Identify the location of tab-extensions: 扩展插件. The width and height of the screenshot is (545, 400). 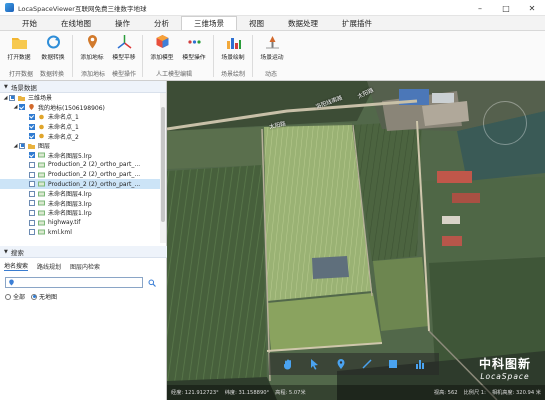
(357, 23).